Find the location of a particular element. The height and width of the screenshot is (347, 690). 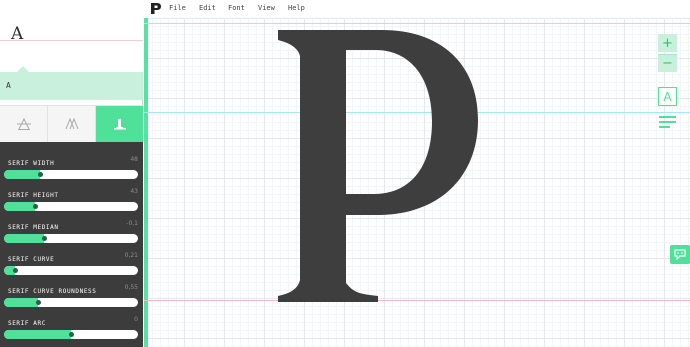

tab-outline is located at coordinates (72, 124).